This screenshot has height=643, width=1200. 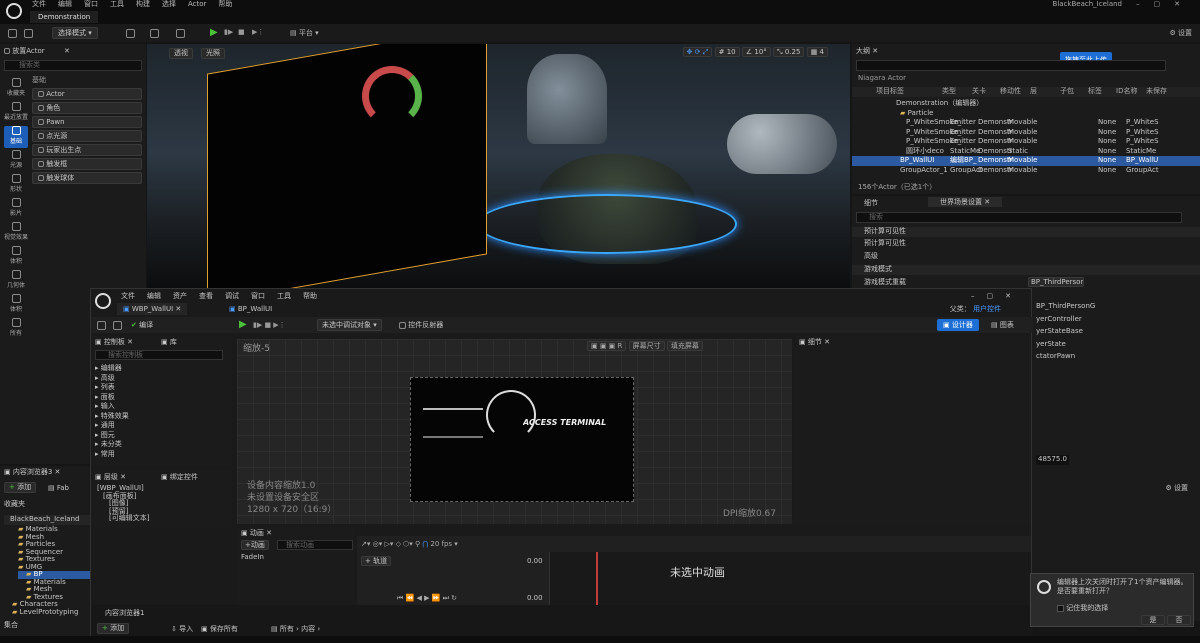 What do you see at coordinates (110, 477) in the screenshot?
I see `hierarchy-tab: ▣ 层级 ✕` at bounding box center [110, 477].